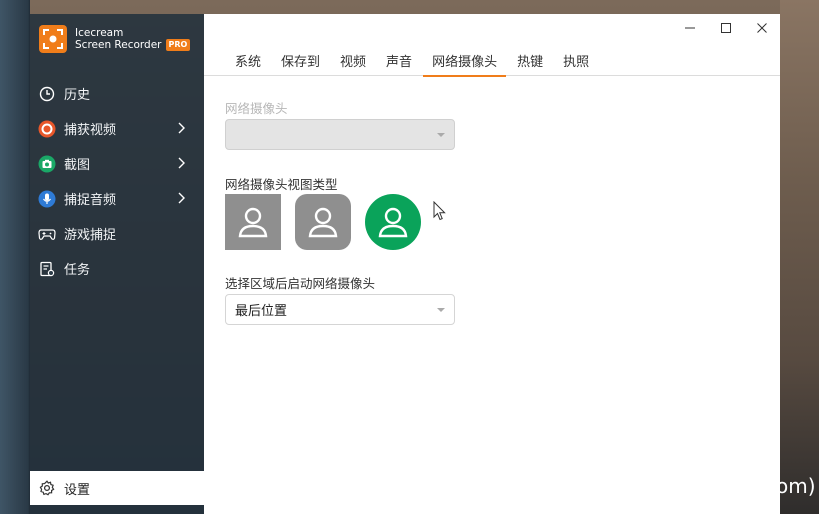 This screenshot has height=514, width=819. I want to click on app-logo-icon, so click(53, 39).